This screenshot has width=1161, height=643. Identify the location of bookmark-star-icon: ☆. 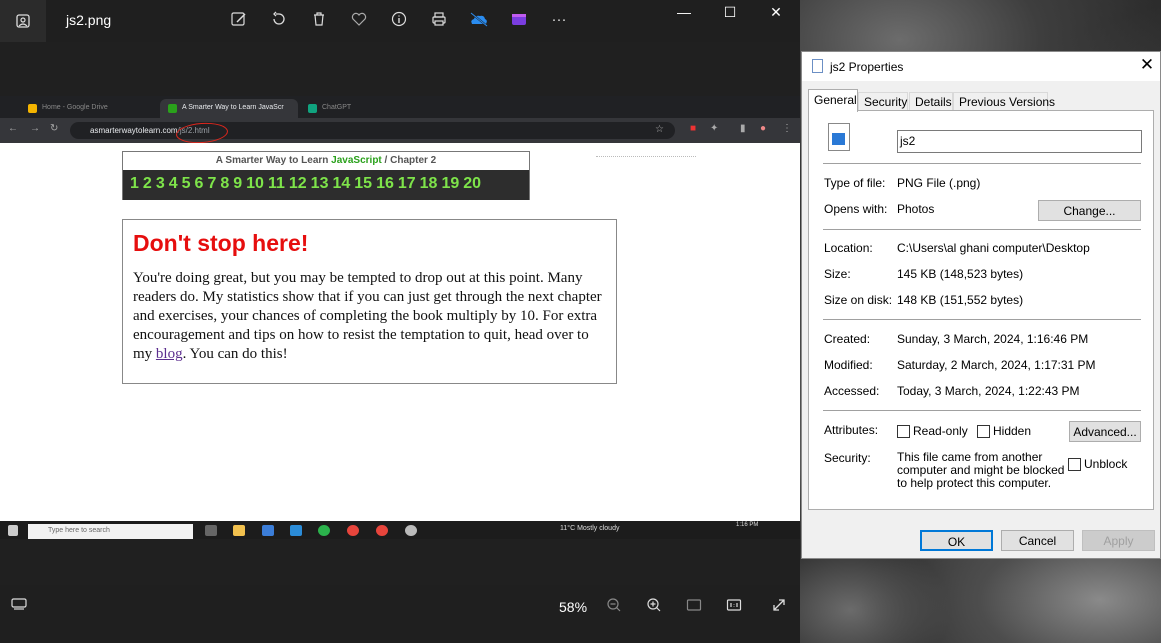
(659, 129).